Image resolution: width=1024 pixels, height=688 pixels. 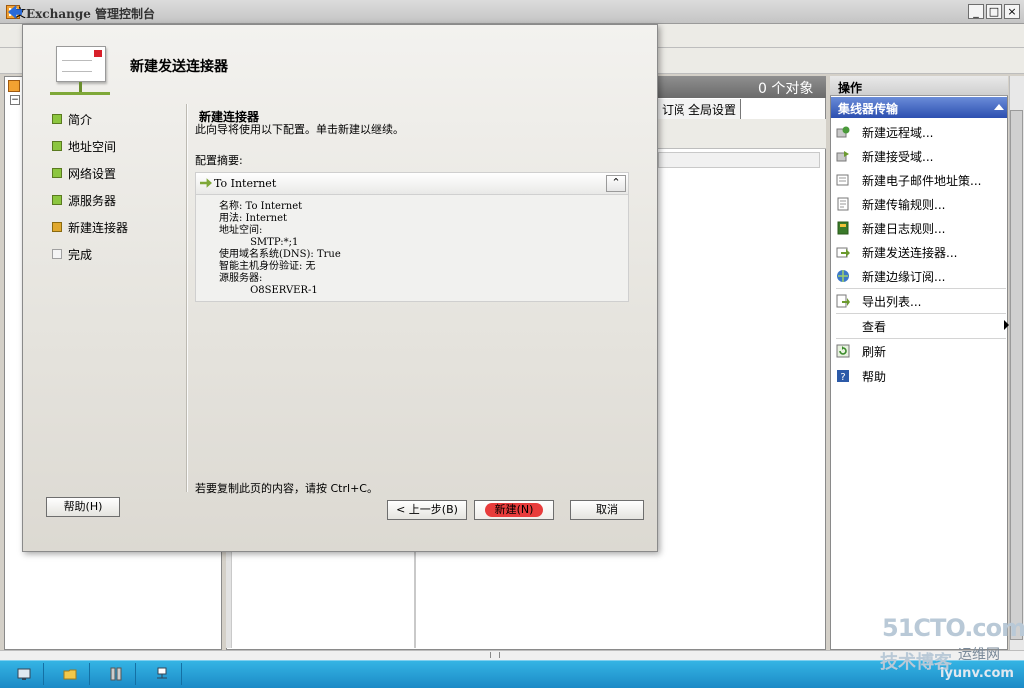 I want to click on step-label: 完成, so click(x=80, y=255).